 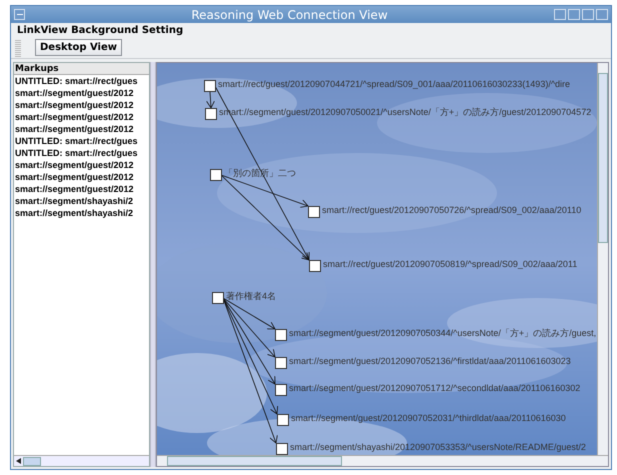 I want to click on node-label: smart://segment/guest/20120907052136/^firstldat/aaa/2011061603023, so click(x=430, y=361).